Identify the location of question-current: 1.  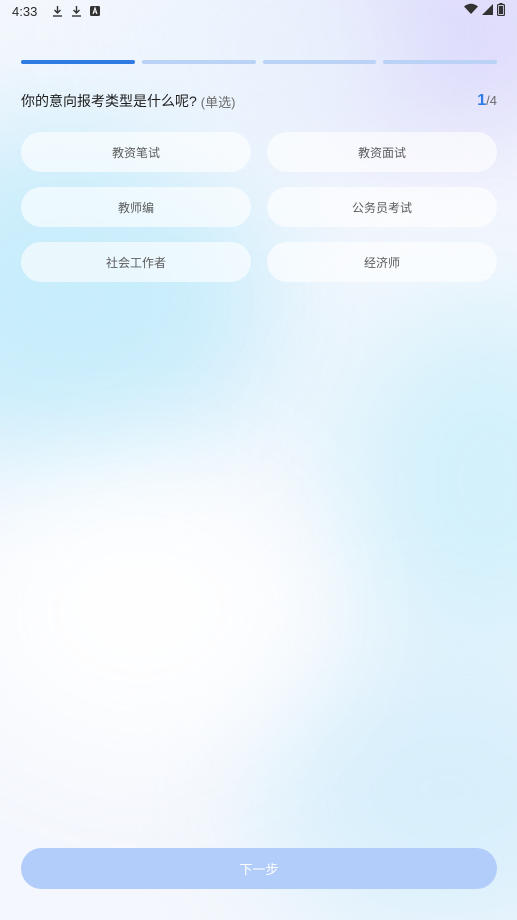
(482, 100).